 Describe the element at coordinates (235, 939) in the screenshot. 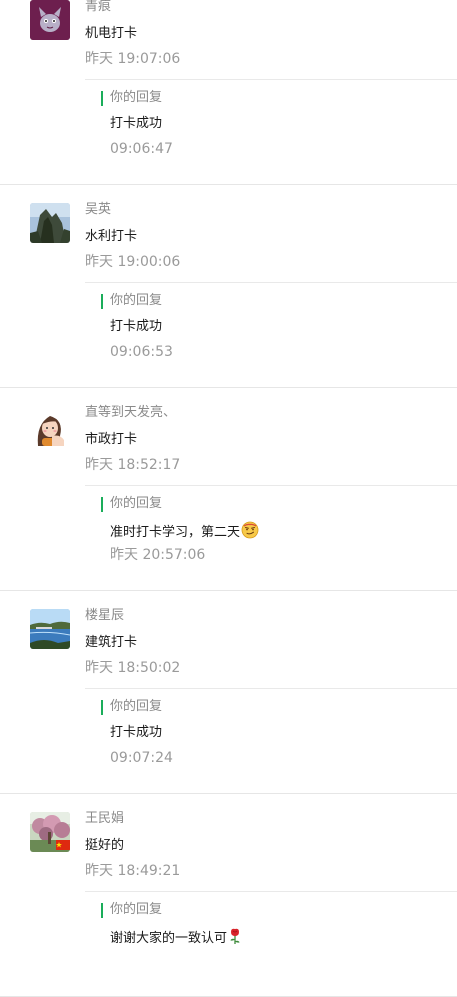

I see `rose-emoji-icon` at that location.